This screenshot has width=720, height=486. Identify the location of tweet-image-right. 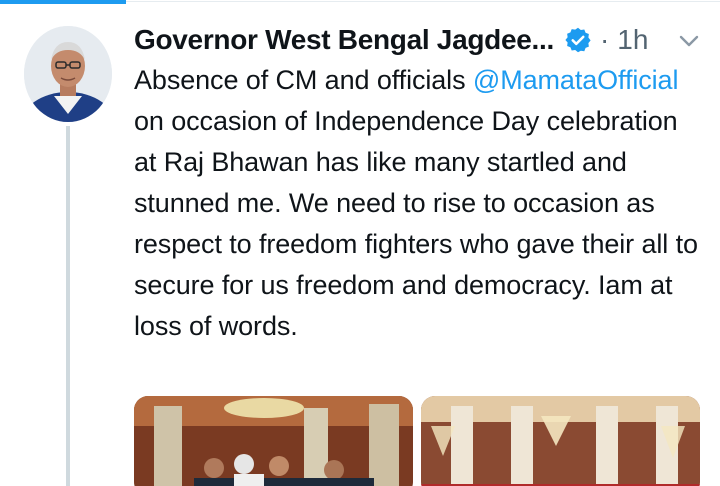
(560, 441).